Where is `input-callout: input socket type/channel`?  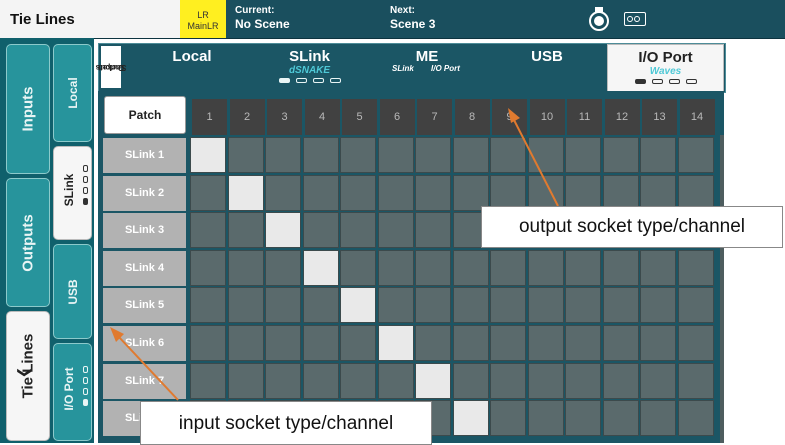
input-callout: input socket type/channel is located at coordinates (286, 423).